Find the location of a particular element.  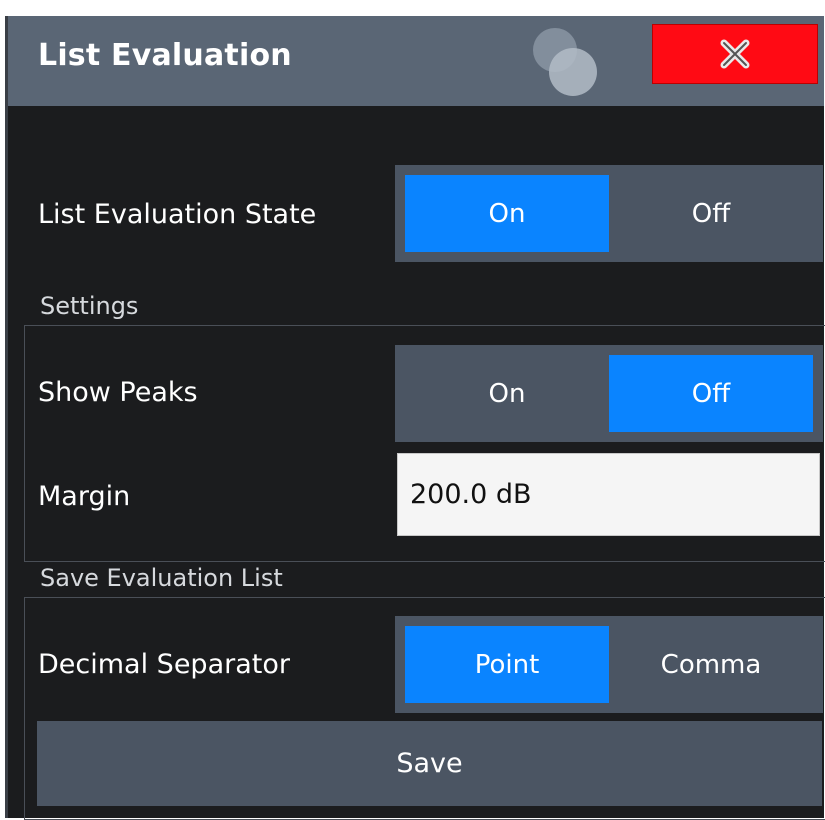

settings-section-label: Settings is located at coordinates (89, 306).